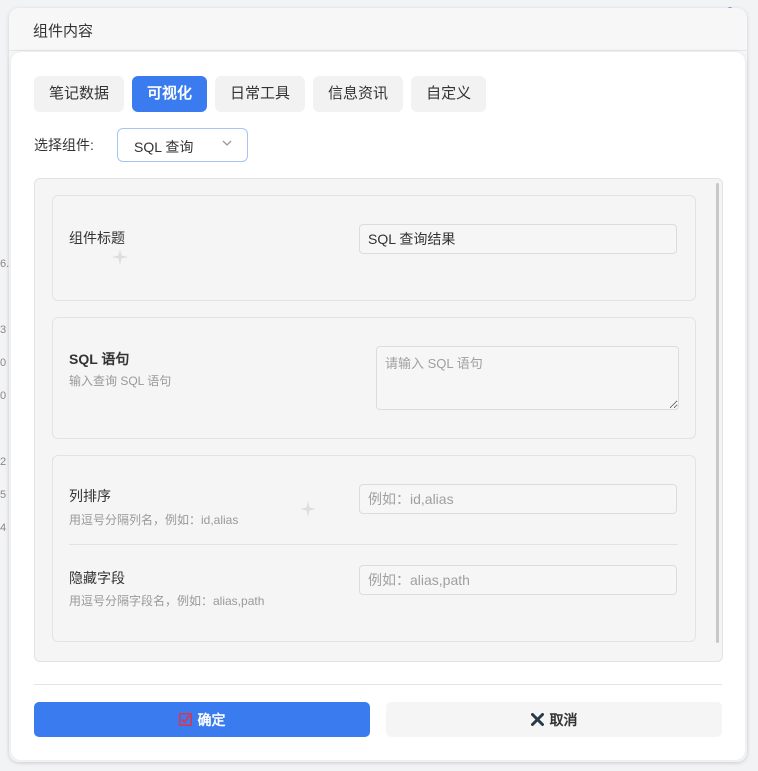  I want to click on edge-mark: 6., so click(5, 264).